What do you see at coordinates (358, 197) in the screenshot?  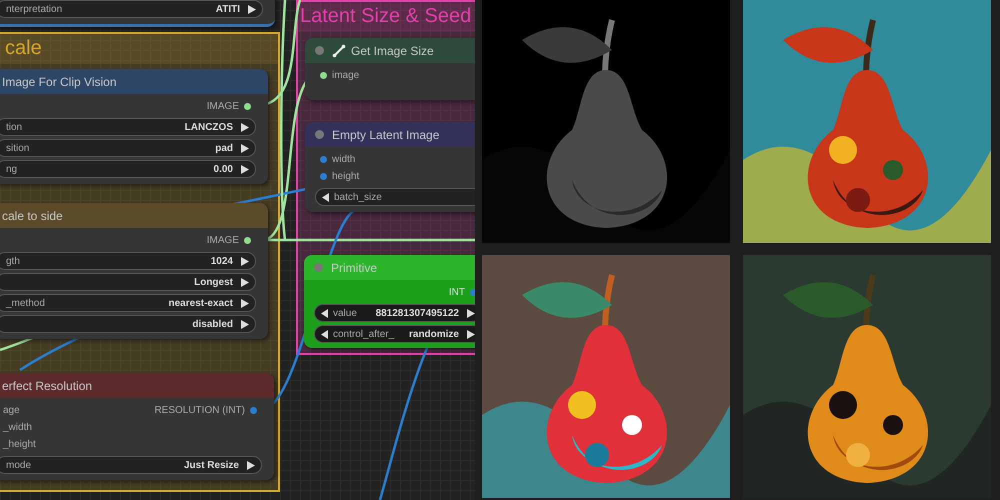 I see `widget-label: batch_size` at bounding box center [358, 197].